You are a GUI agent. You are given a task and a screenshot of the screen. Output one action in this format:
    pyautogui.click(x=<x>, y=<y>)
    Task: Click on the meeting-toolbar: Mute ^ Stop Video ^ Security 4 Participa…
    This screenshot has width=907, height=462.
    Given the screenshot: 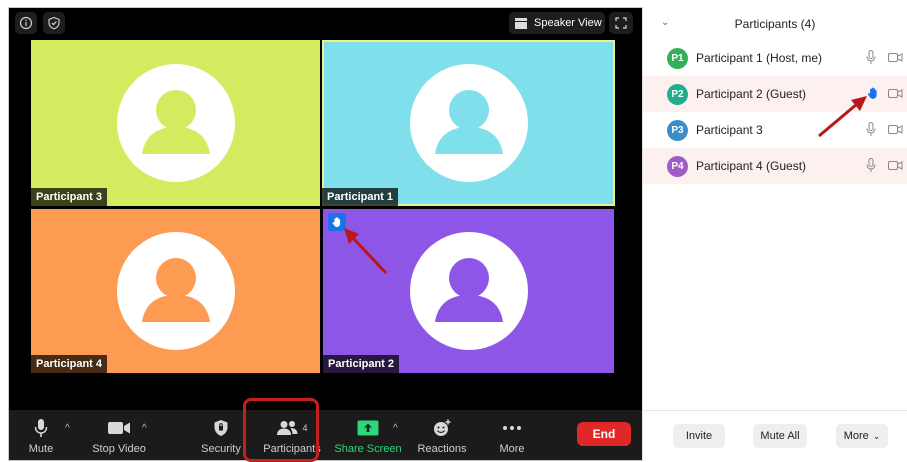 What is the action you would take?
    pyautogui.click(x=325, y=435)
    